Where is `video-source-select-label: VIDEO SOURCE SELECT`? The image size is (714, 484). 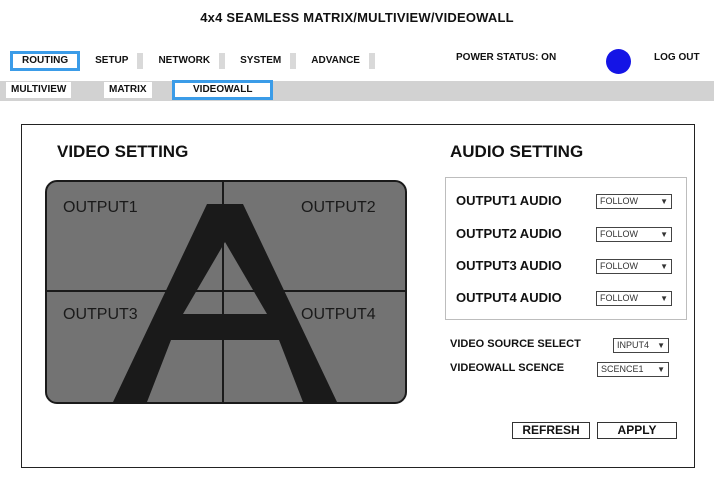 video-source-select-label: VIDEO SOURCE SELECT is located at coordinates (515, 344).